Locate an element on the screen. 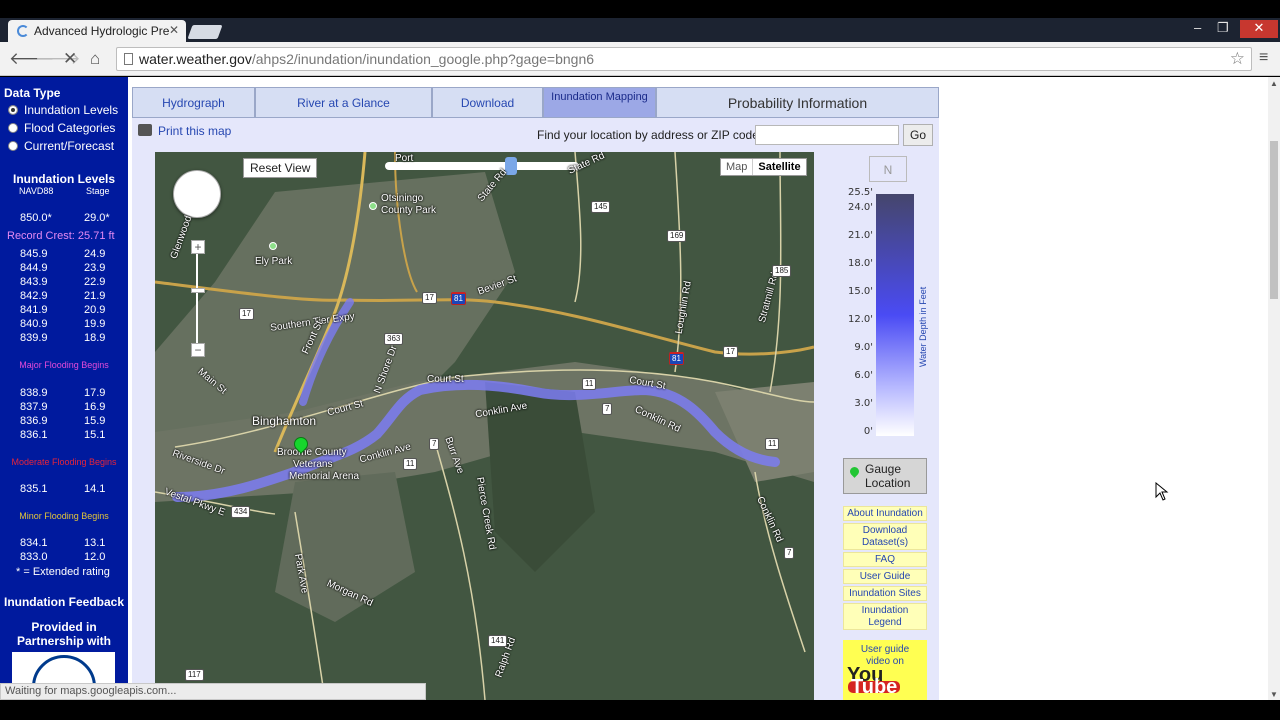 This screenshot has height=720, width=1280. radio-label: Current/Forecast is located at coordinates (69, 146).